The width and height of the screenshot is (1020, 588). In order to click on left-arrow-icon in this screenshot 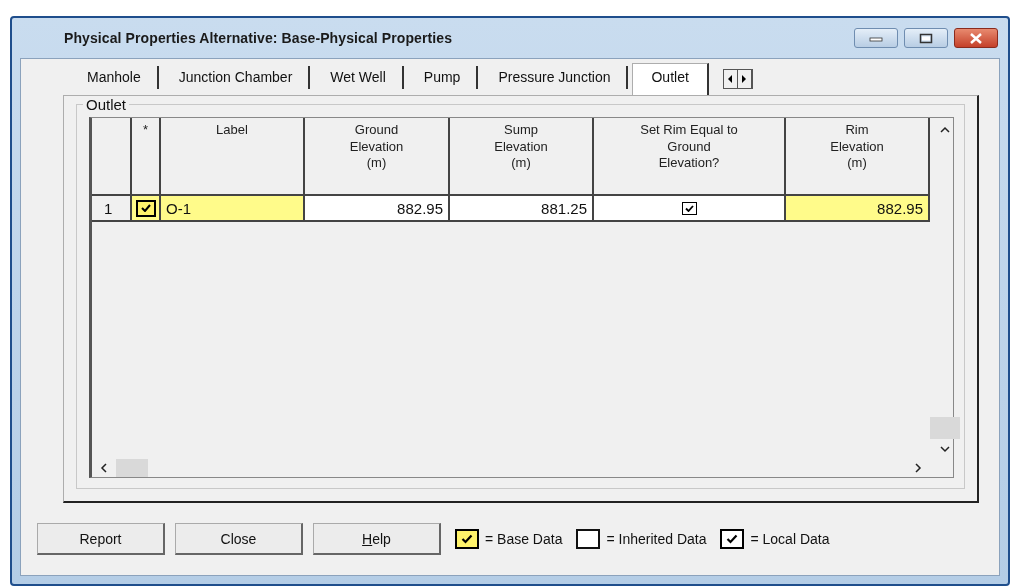, I will do `click(730, 79)`.